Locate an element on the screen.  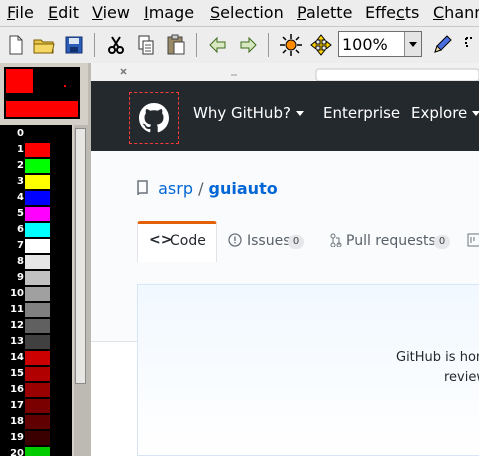
palette-list: 0 1 2 3 4 5 6 7 8 9 10 11 12 13 14 15 16 17 18 19 20 is located at coordinates (36, 290).